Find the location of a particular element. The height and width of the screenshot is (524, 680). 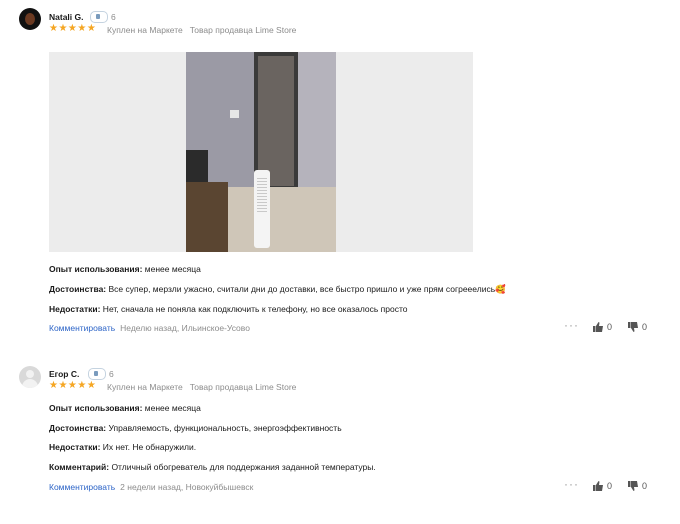

review-date-location: 2 недели назад, Новокуйбышевск is located at coordinates (187, 487).